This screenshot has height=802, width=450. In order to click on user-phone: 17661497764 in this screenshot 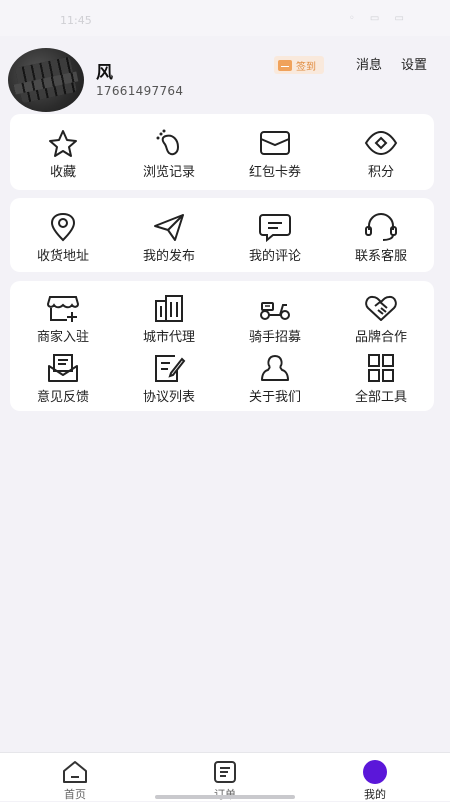, I will do `click(140, 91)`.